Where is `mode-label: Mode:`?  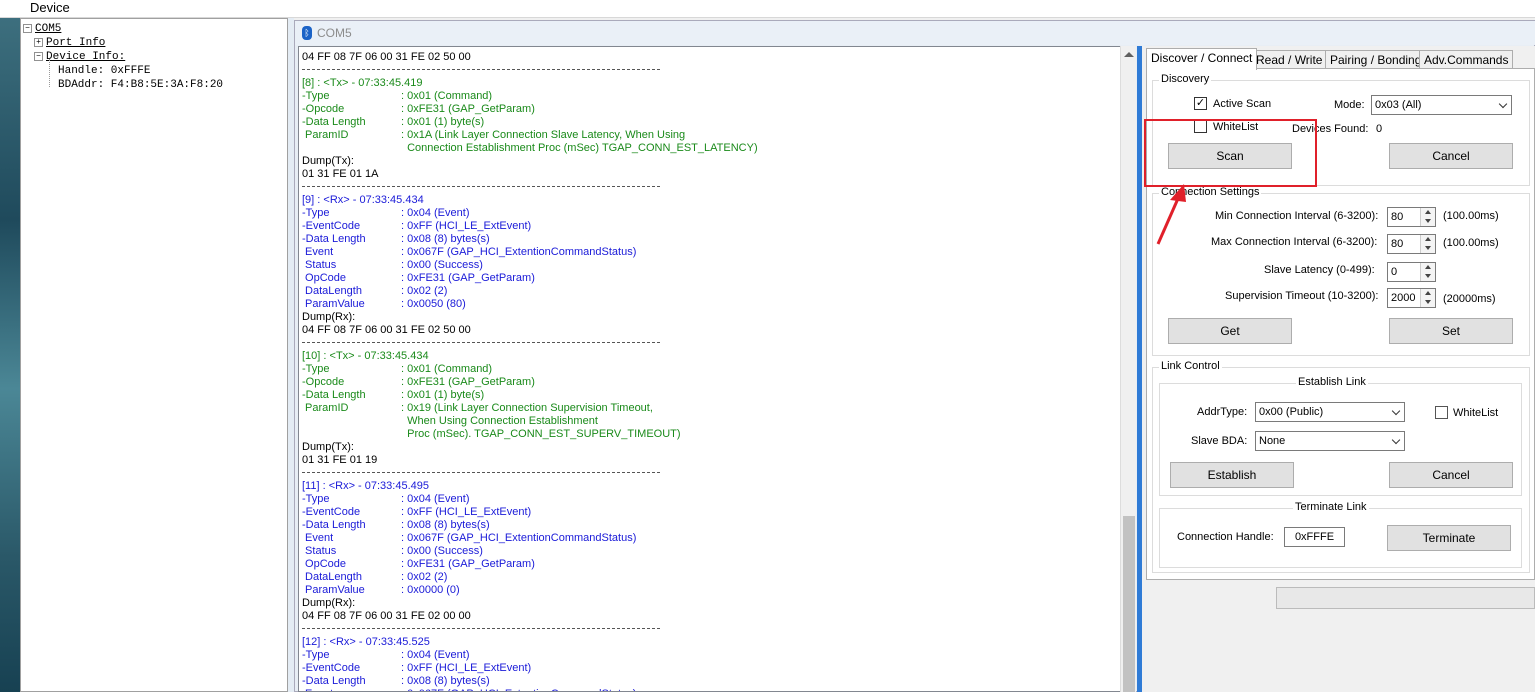 mode-label: Mode: is located at coordinates (1349, 105).